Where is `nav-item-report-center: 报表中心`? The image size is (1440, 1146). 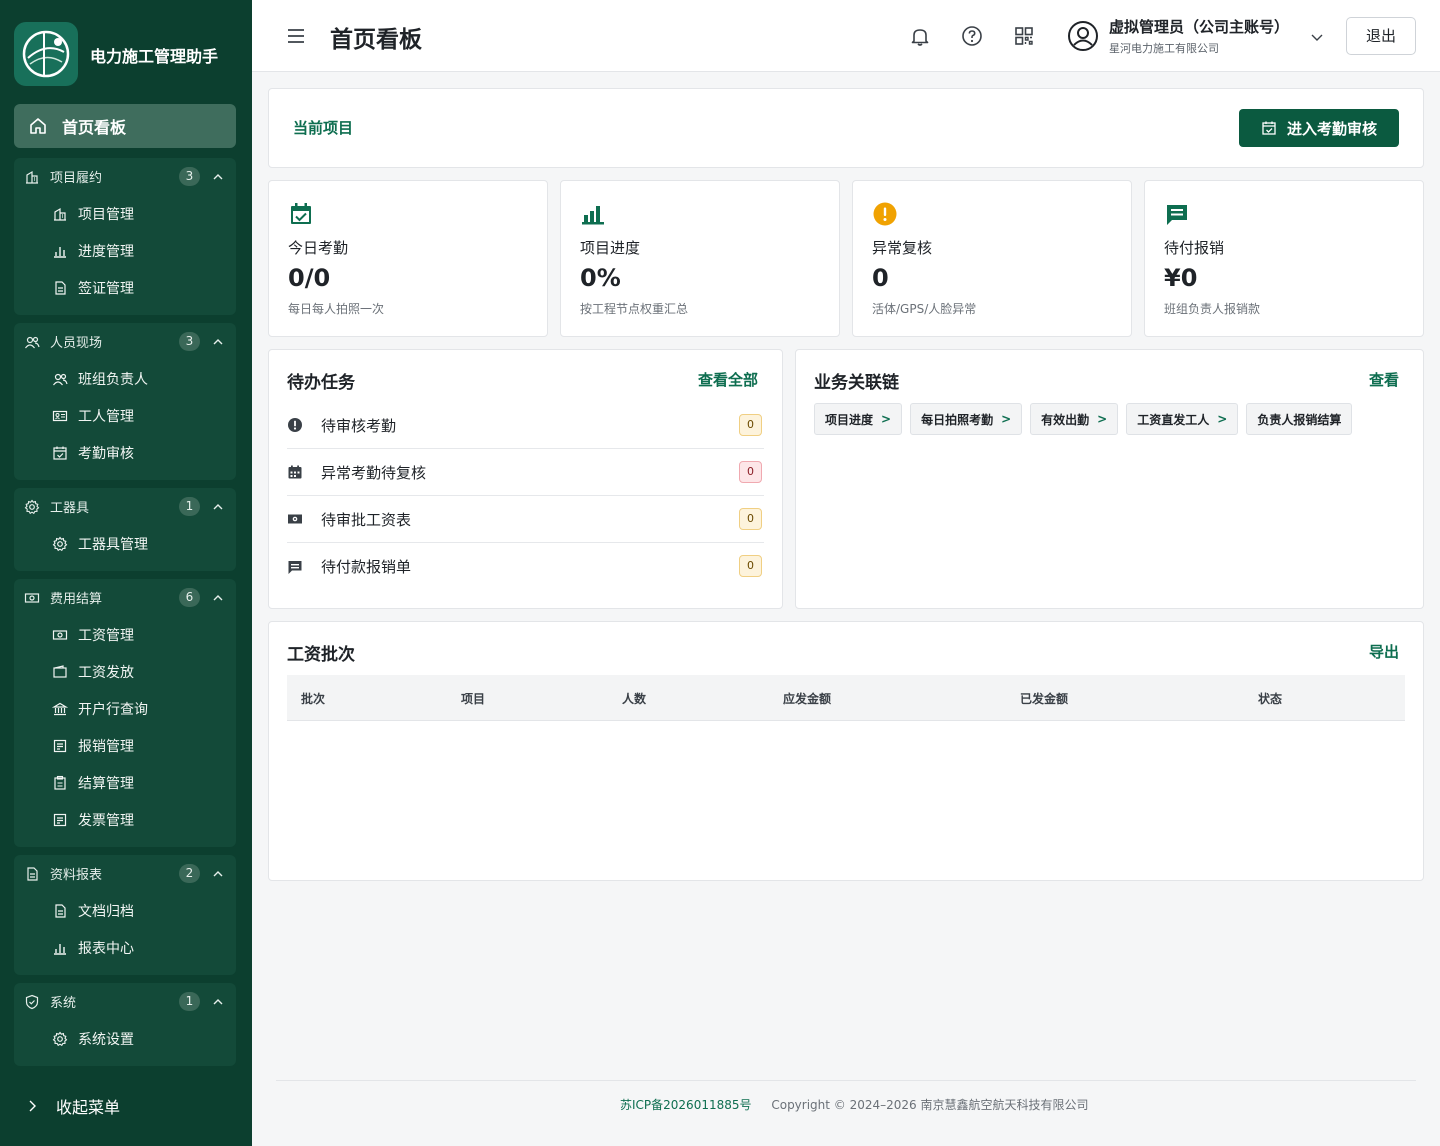
nav-item-report-center: 报表中心 is located at coordinates (125, 947).